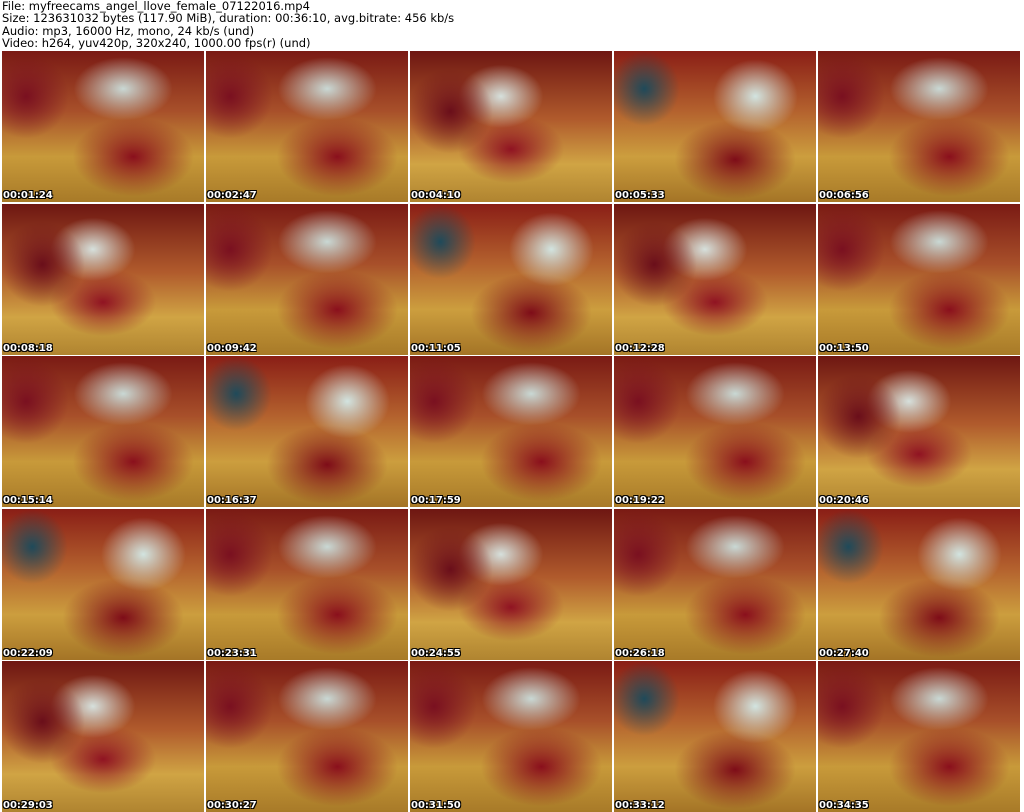 This screenshot has height=812, width=1024. What do you see at coordinates (436, 805) in the screenshot?
I see `timestamp: 00:31:50` at bounding box center [436, 805].